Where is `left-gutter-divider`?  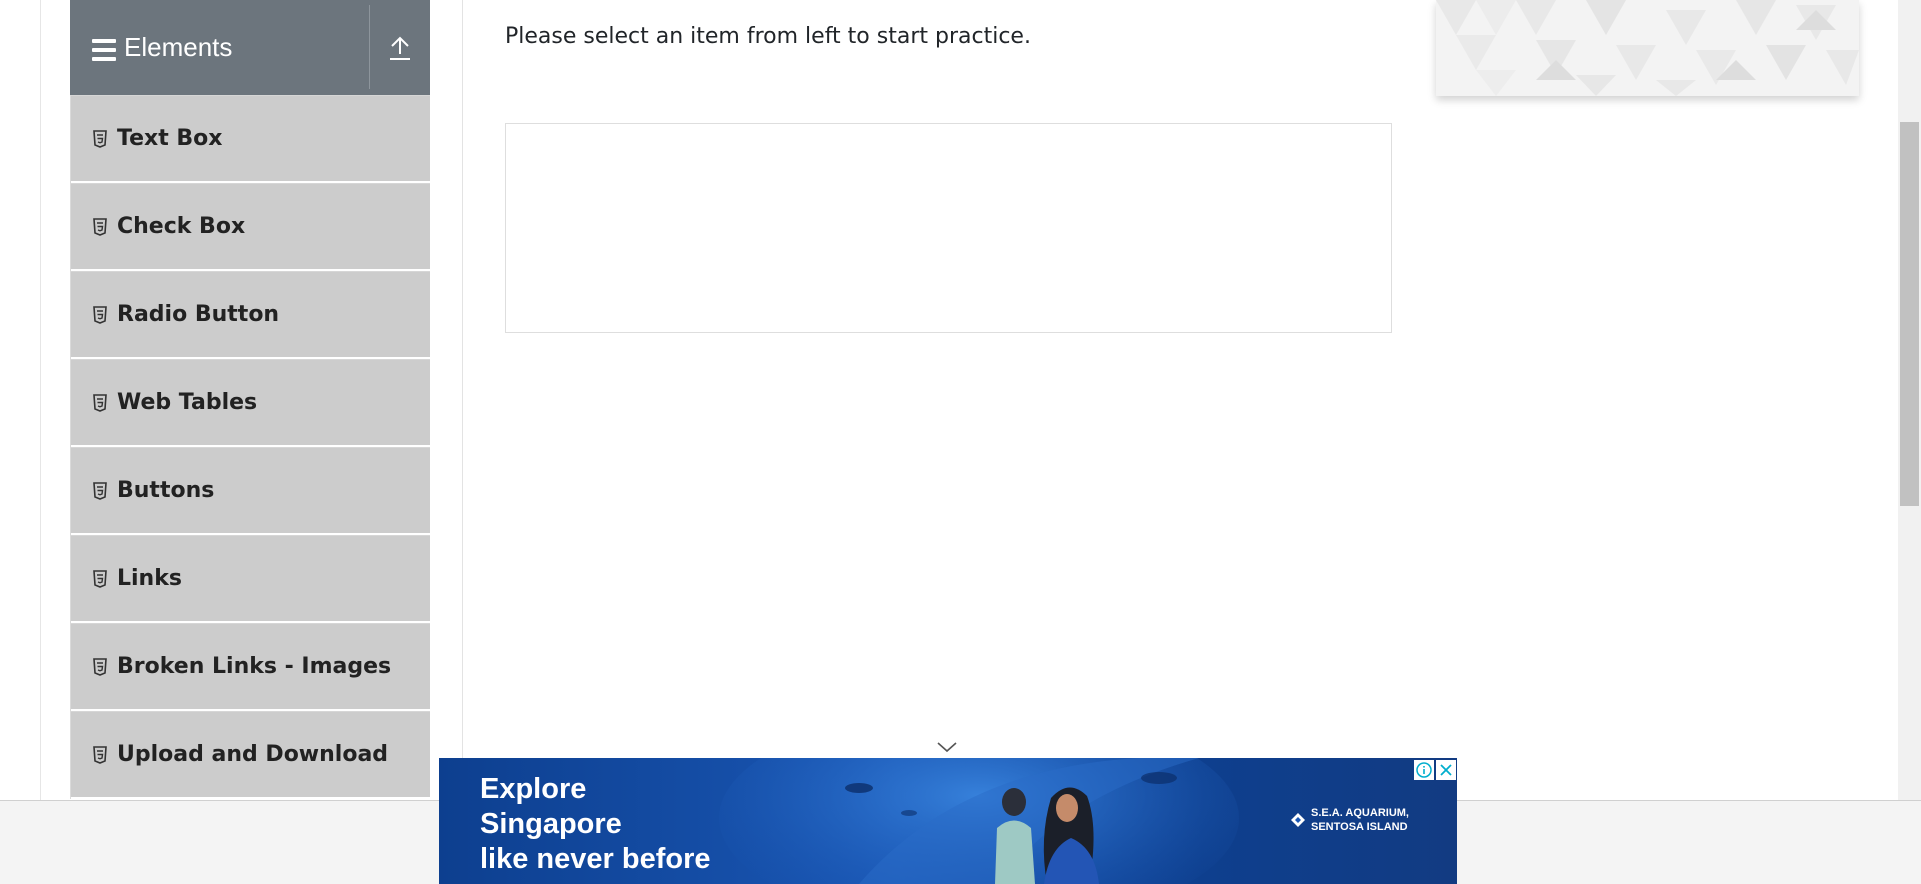
left-gutter-divider is located at coordinates (40, 400).